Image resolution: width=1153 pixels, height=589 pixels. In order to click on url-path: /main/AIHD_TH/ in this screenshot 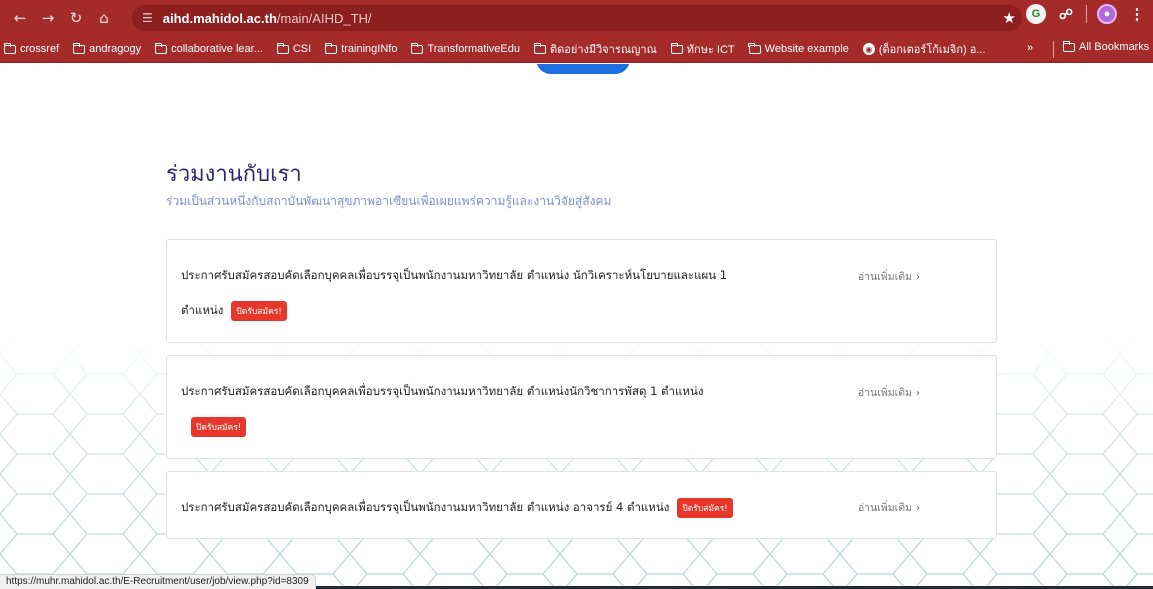, I will do `click(324, 18)`.